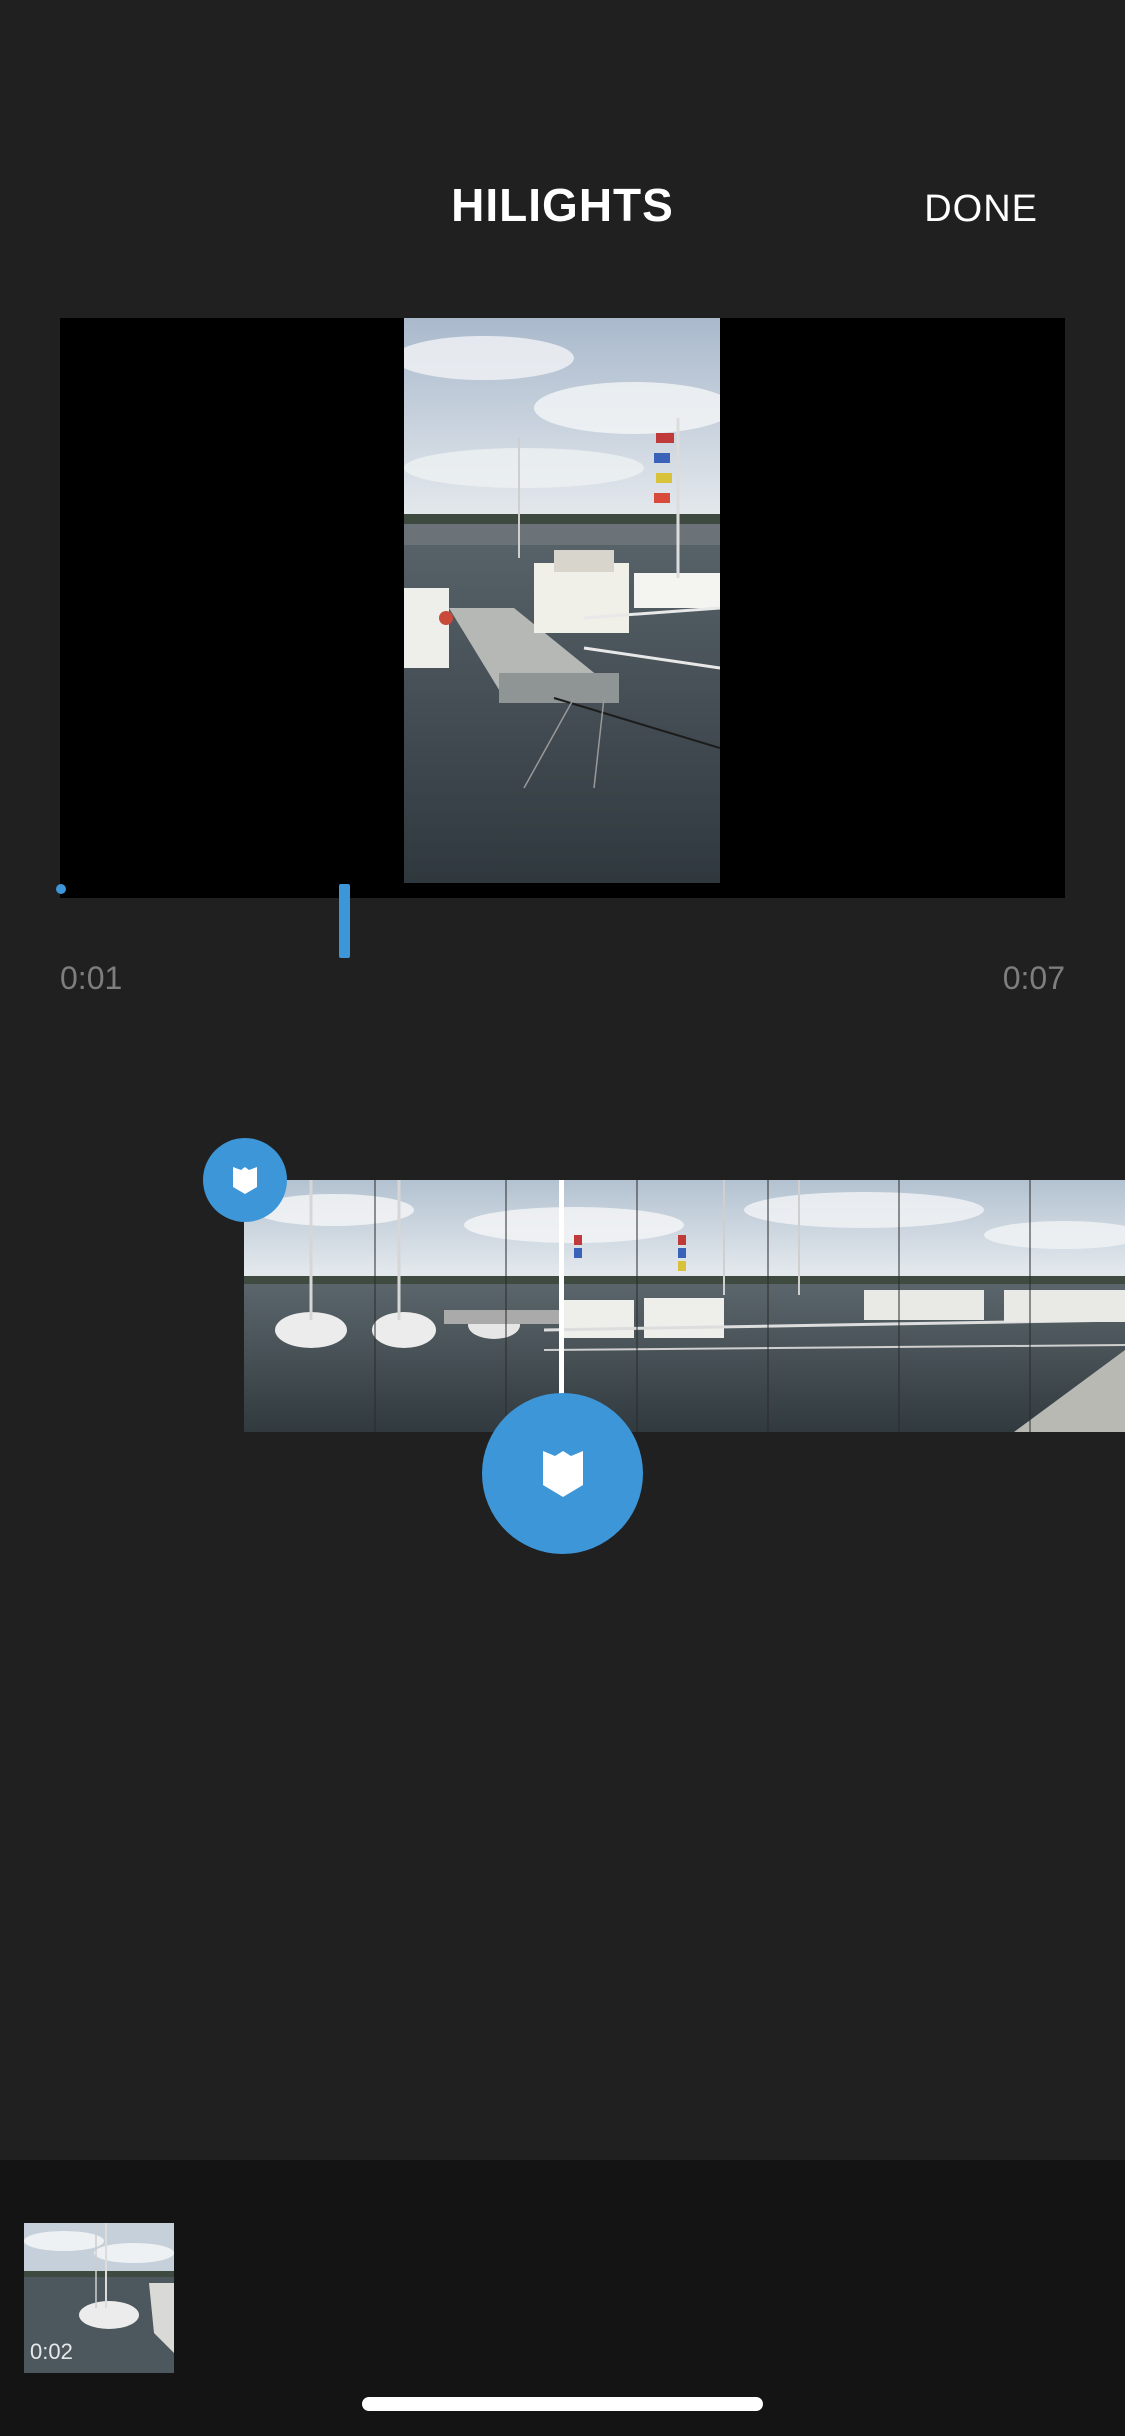 Image resolution: width=1125 pixels, height=2436 pixels. Describe the element at coordinates (562, 2404) in the screenshot. I see `home-indicator` at that location.